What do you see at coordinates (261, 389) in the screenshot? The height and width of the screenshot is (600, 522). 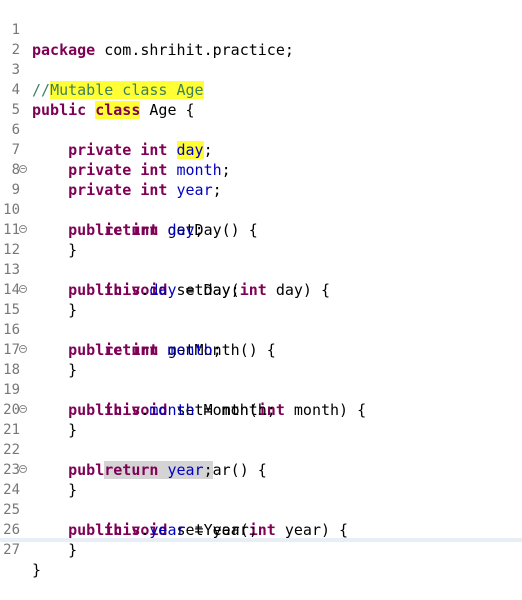 I see `code-line: 19 this.month = month;` at bounding box center [261, 389].